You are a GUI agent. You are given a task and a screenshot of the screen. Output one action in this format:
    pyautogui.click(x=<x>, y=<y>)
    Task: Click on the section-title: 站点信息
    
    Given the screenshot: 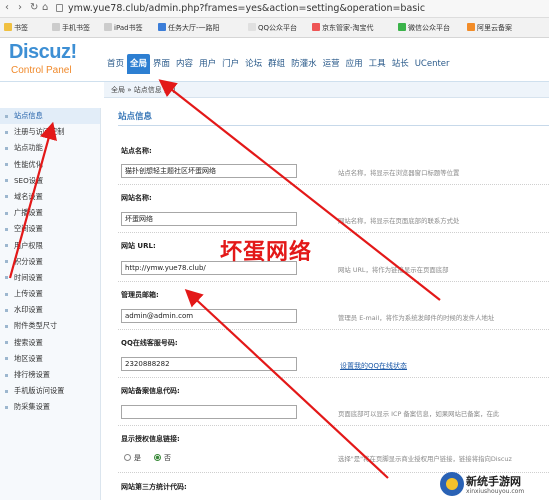 What is the action you would take?
    pyautogui.click(x=135, y=117)
    